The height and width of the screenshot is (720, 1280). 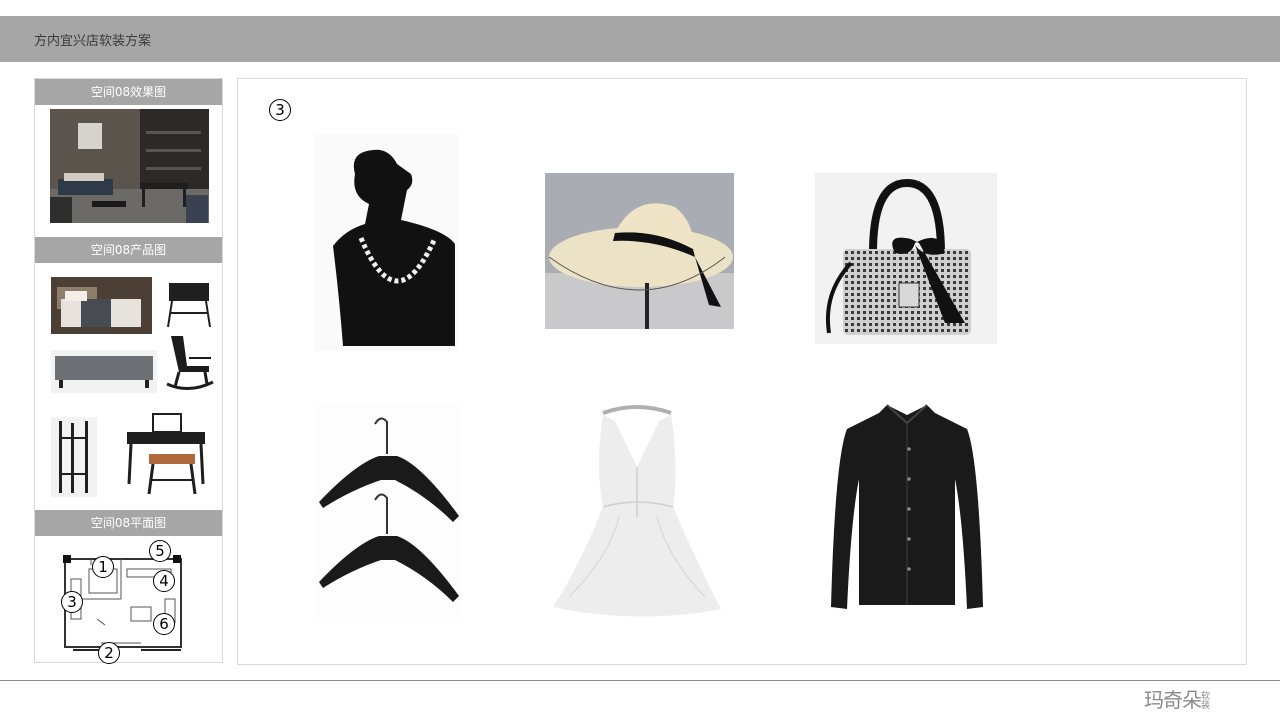 I want to click on plan-marker-1: 1, so click(x=103, y=567).